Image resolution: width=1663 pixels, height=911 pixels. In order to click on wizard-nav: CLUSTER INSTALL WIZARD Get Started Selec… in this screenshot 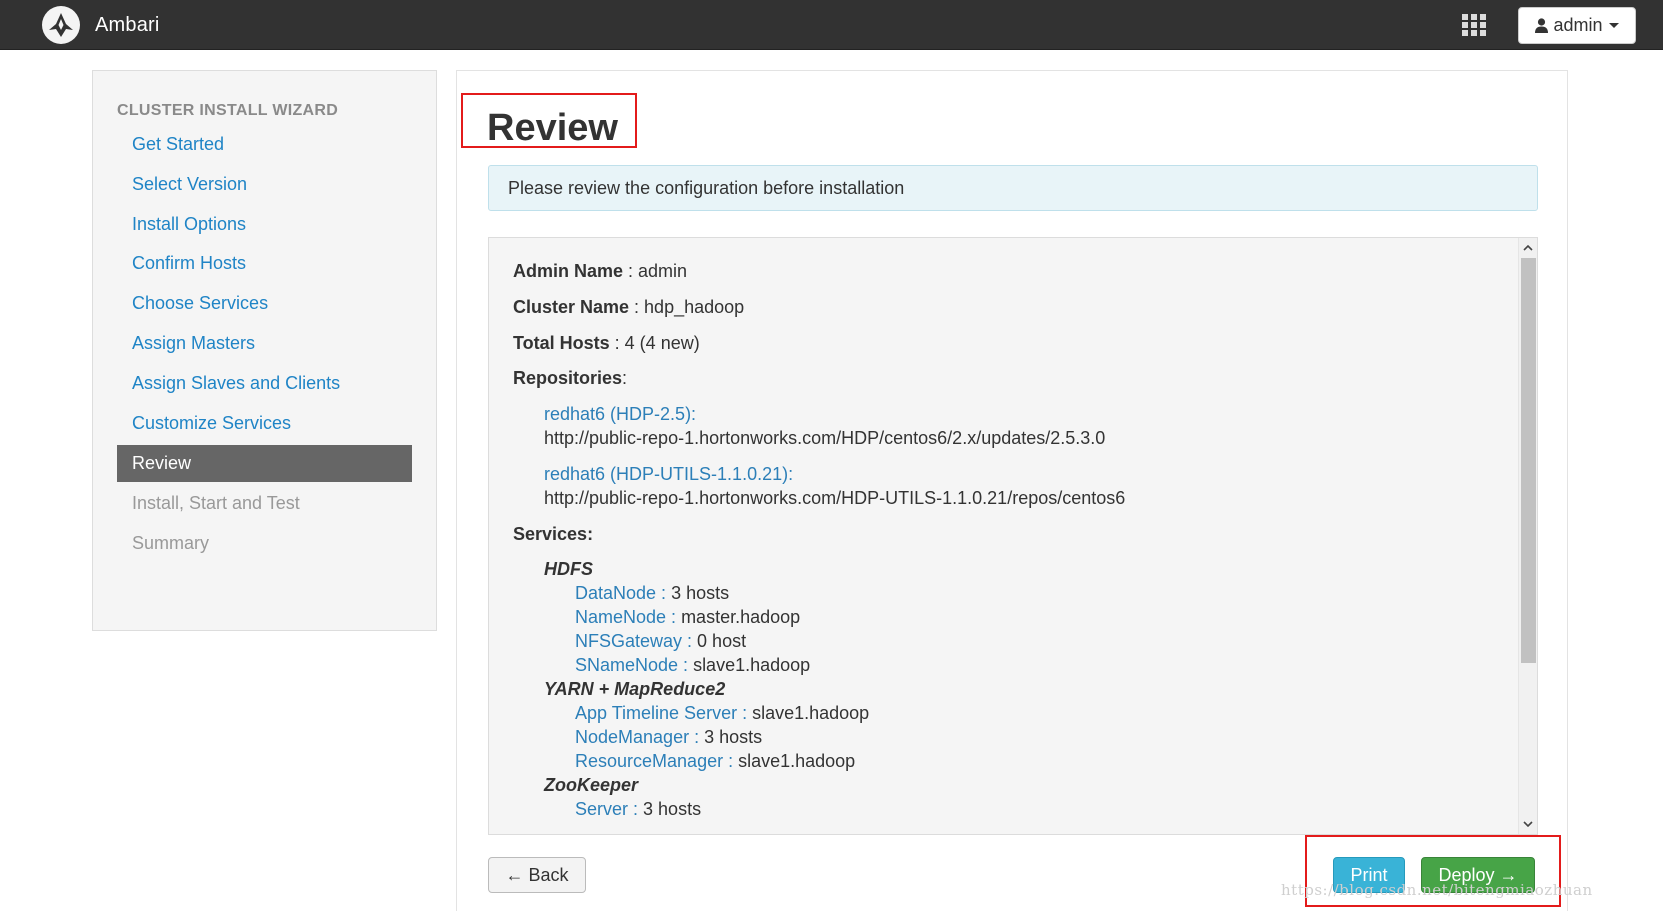, I will do `click(264, 350)`.